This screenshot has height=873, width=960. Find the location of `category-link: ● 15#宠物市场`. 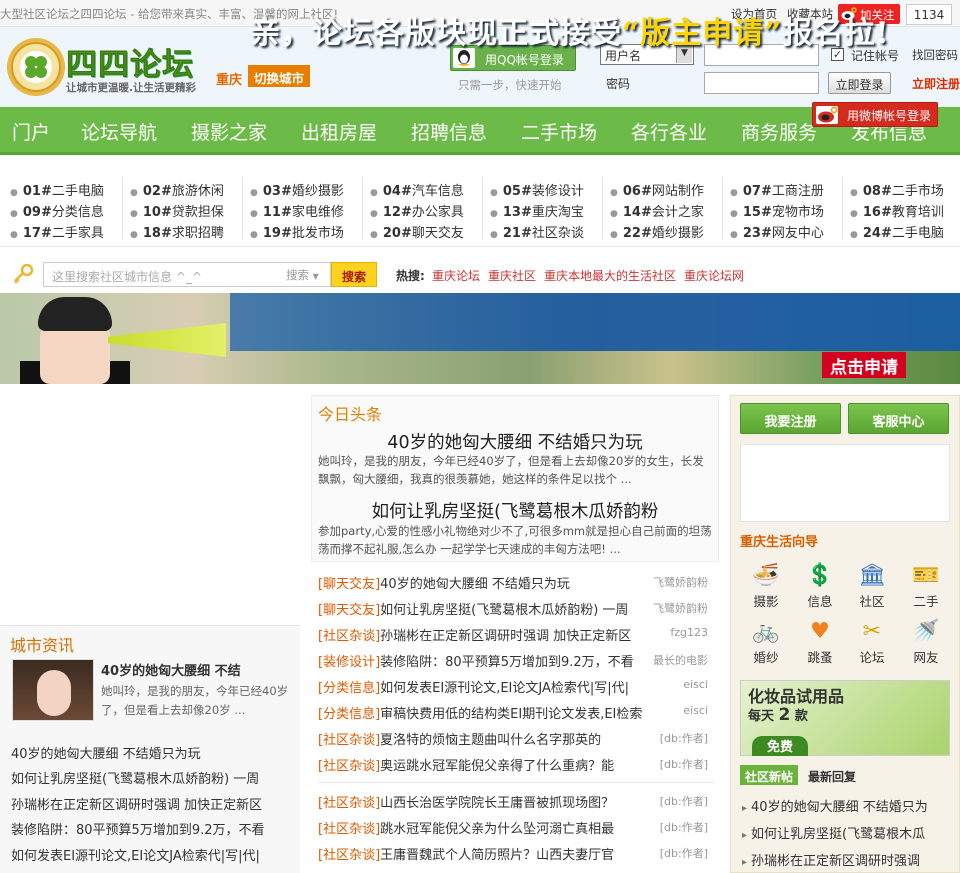

category-link: ● 15#宠物市场 is located at coordinates (777, 210).